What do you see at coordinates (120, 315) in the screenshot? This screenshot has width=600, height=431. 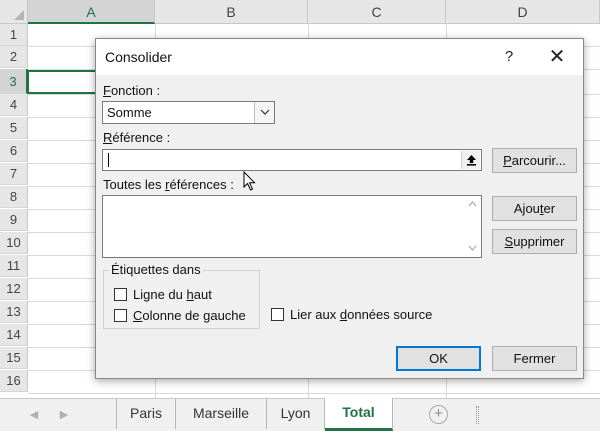 I see `left-column-checkbox` at bounding box center [120, 315].